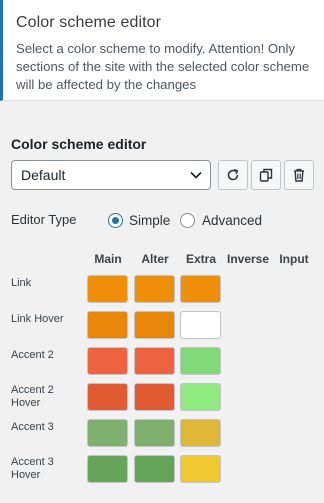 The image size is (324, 503). I want to click on editor-type-advanced-radio, so click(187, 220).